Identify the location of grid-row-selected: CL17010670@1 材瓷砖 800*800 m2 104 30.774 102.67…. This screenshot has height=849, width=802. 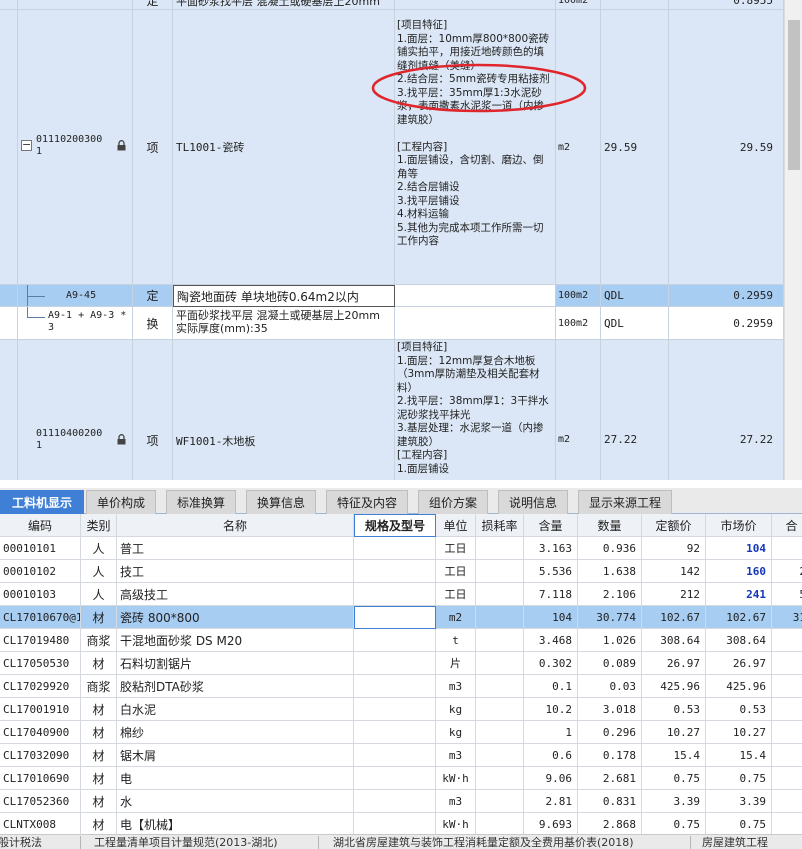
(401, 617).